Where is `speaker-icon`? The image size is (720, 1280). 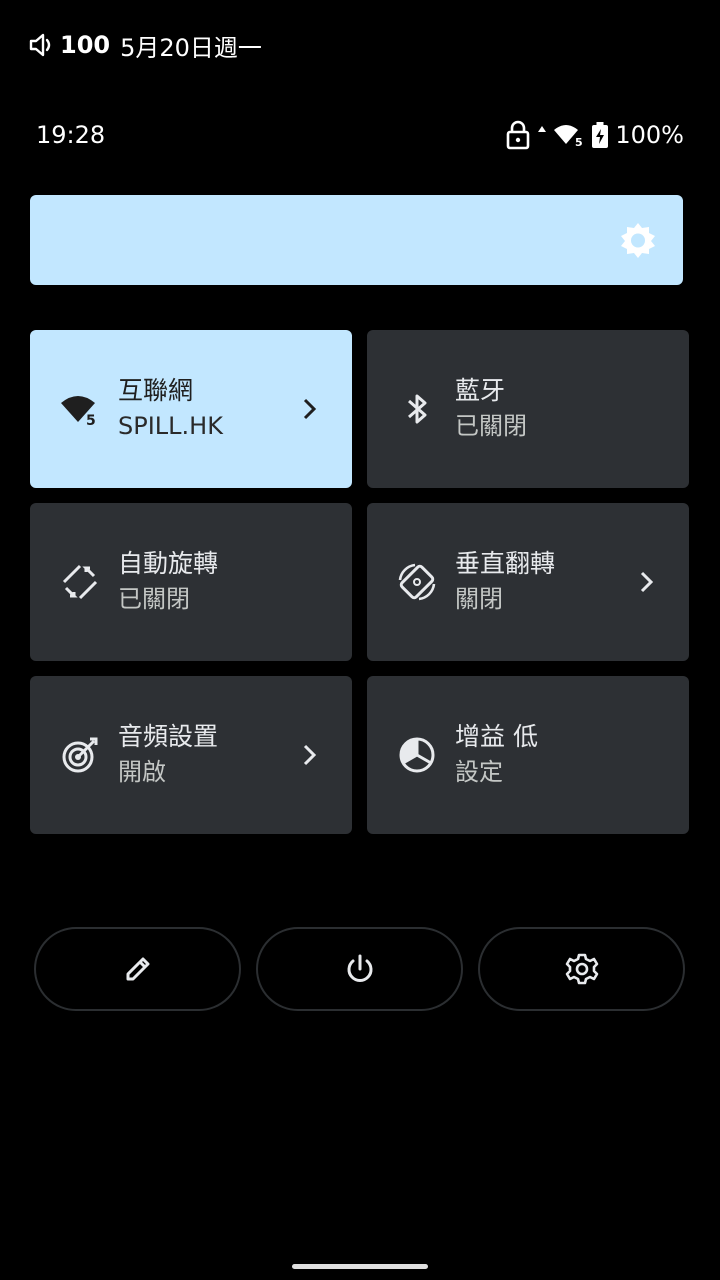
speaker-icon is located at coordinates (40, 45).